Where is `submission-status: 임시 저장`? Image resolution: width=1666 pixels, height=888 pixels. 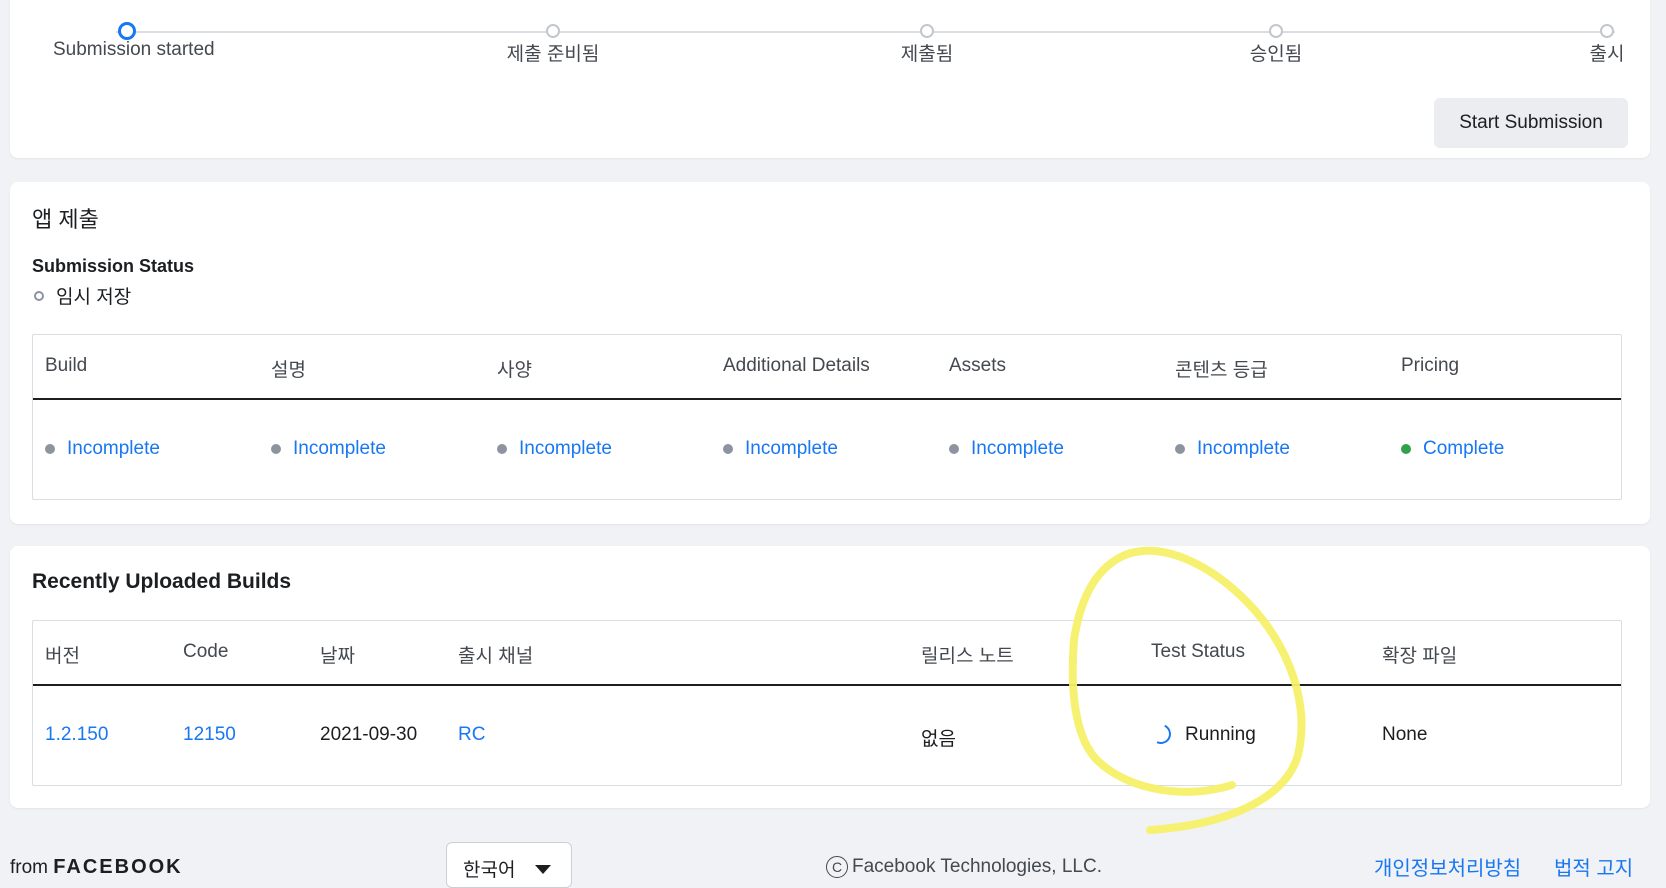 submission-status: 임시 저장 is located at coordinates (81, 295).